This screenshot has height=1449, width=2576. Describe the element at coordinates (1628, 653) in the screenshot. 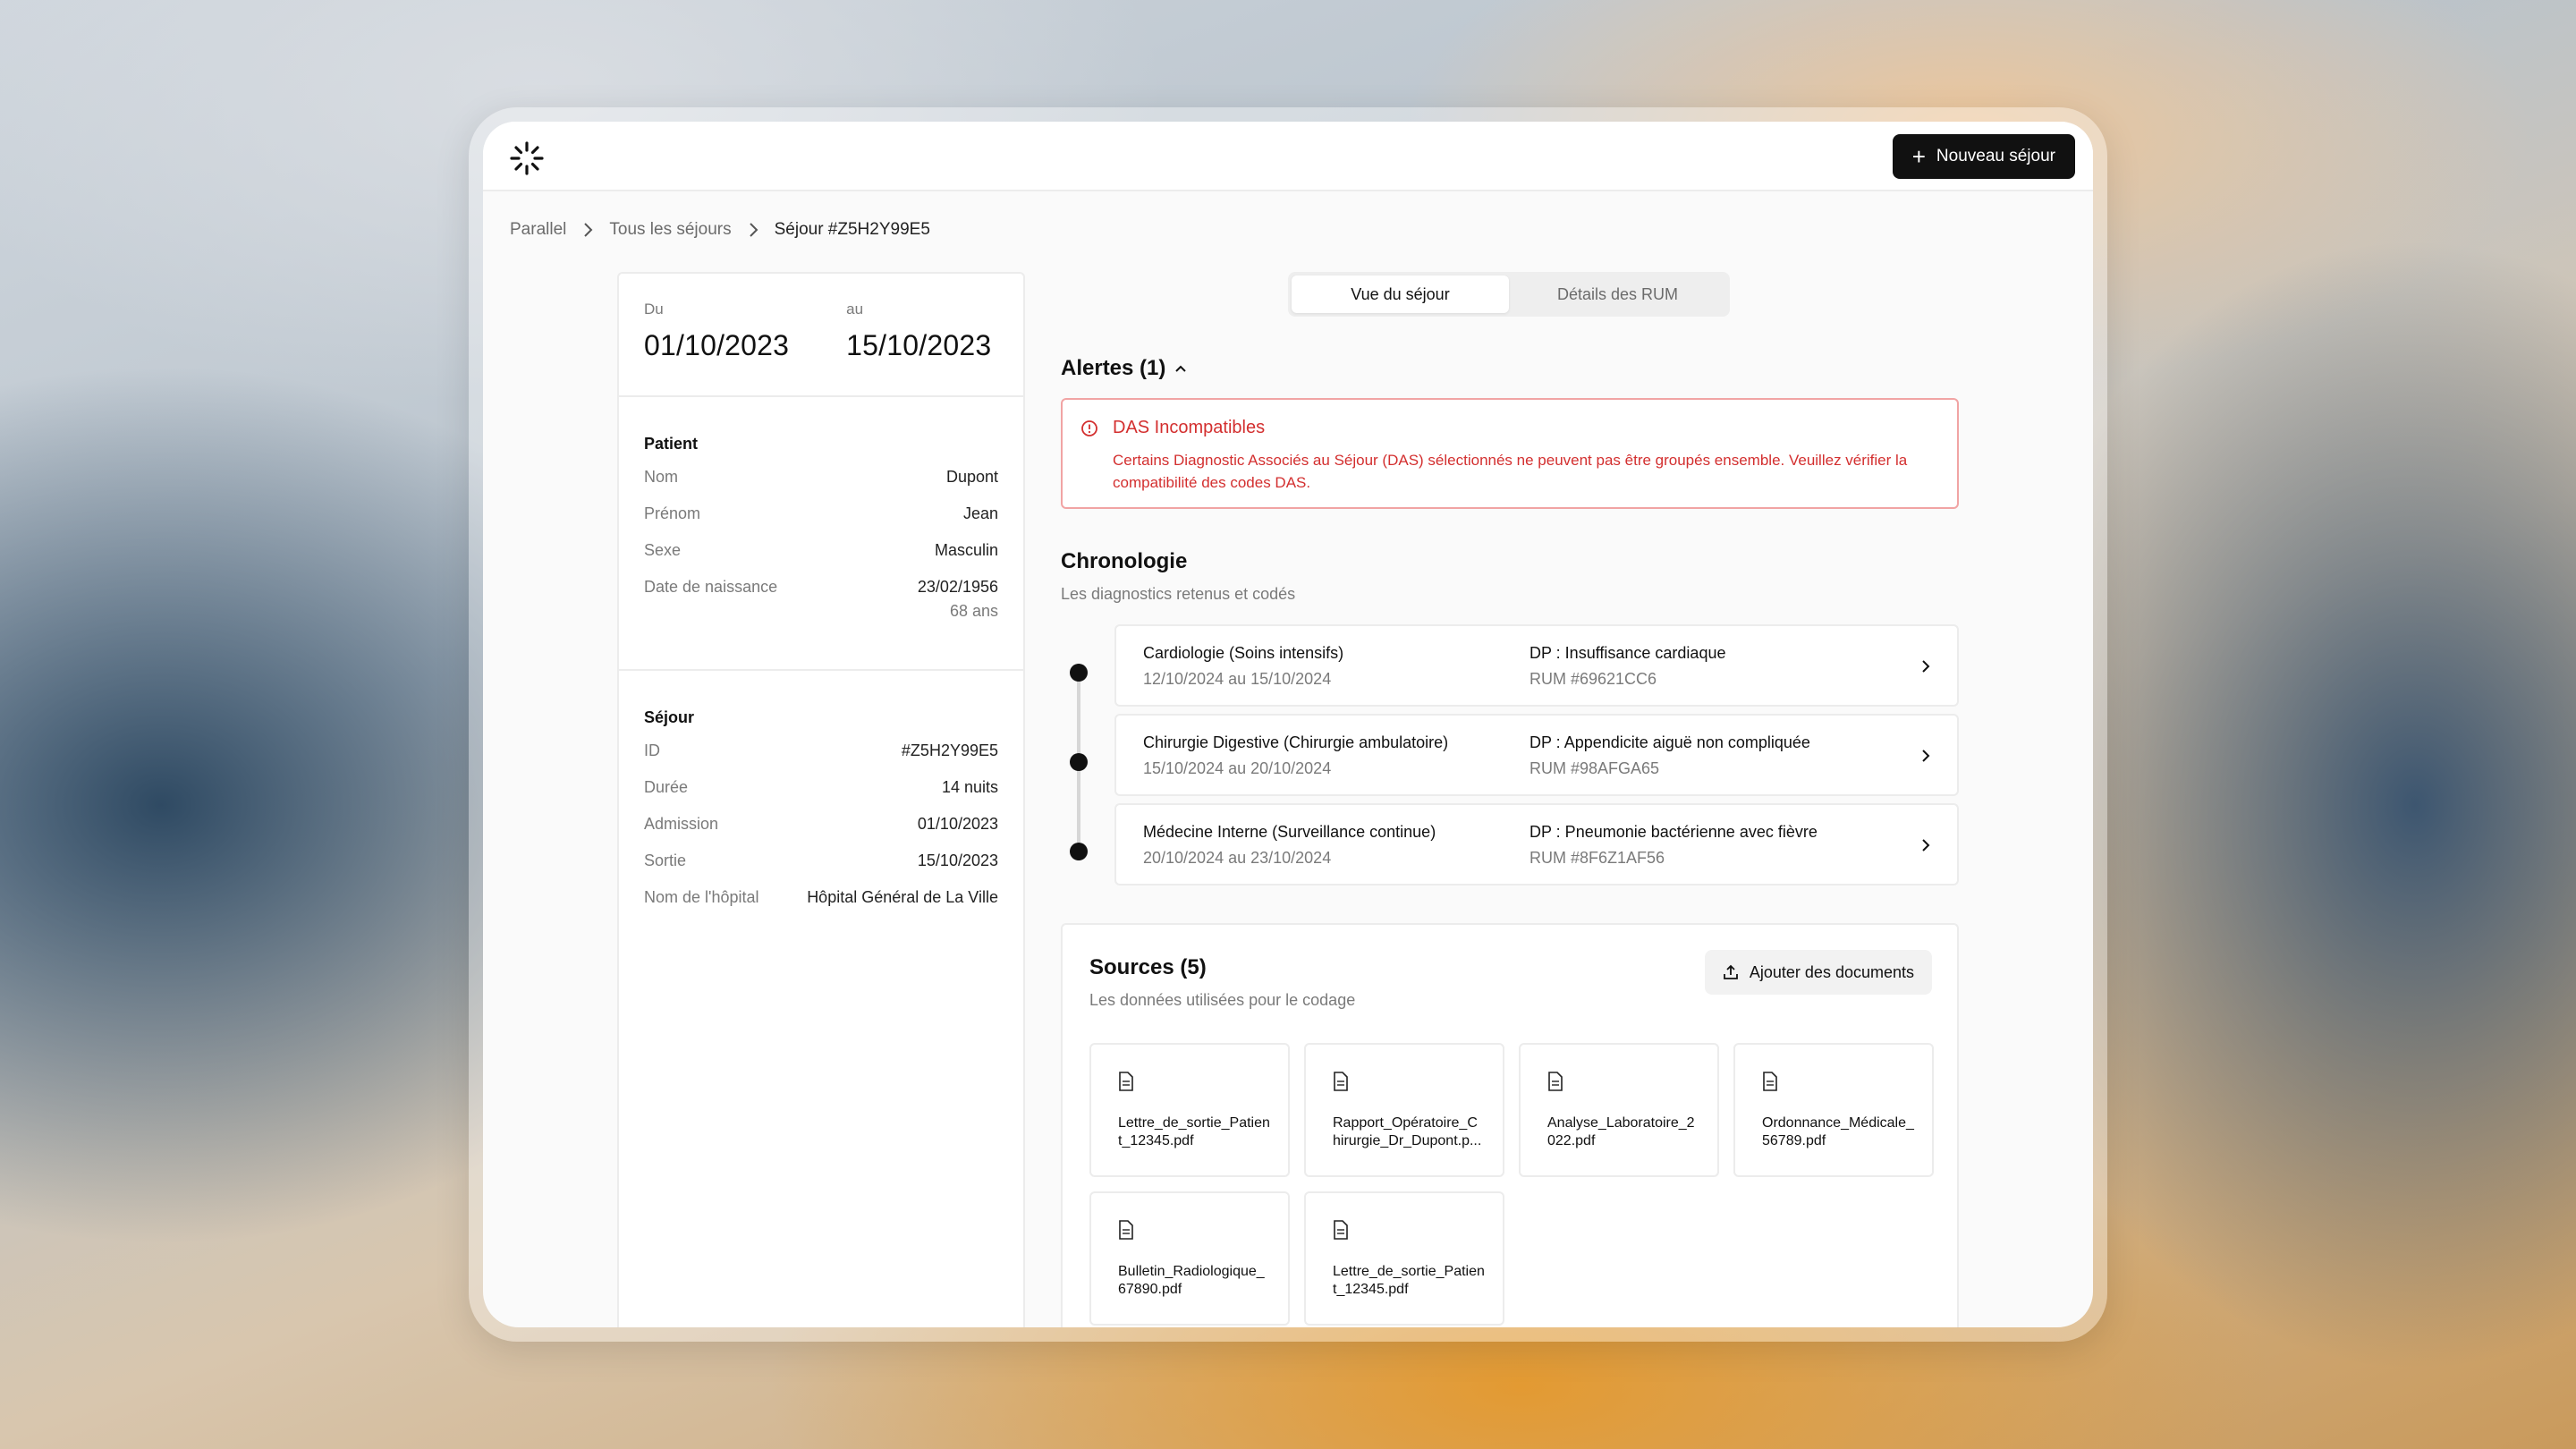

I see `dp-label: DP : Insuffisance cardiaque` at that location.